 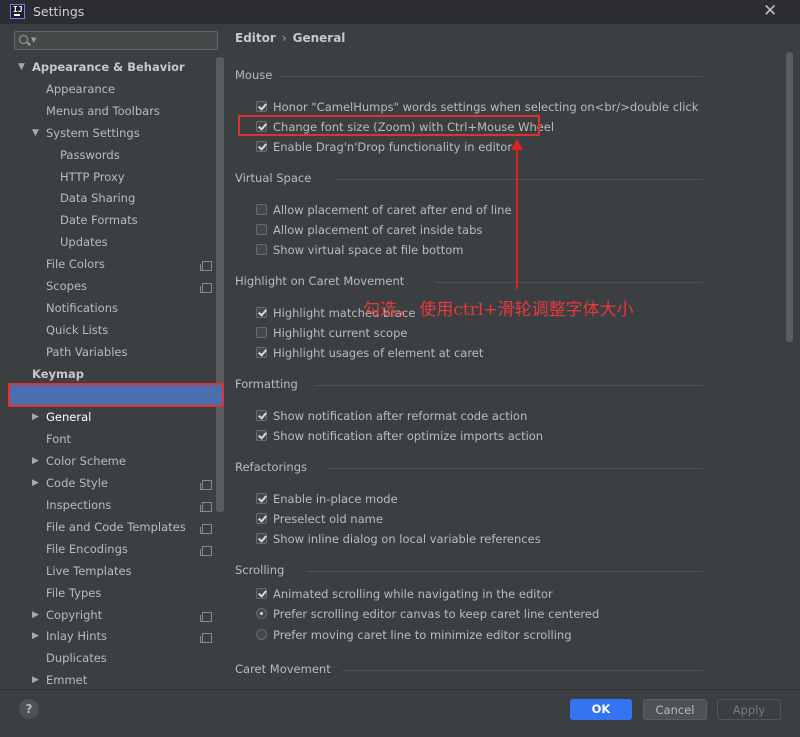 I want to click on sidebar-item: ▶ Code Style, so click(x=108, y=483).